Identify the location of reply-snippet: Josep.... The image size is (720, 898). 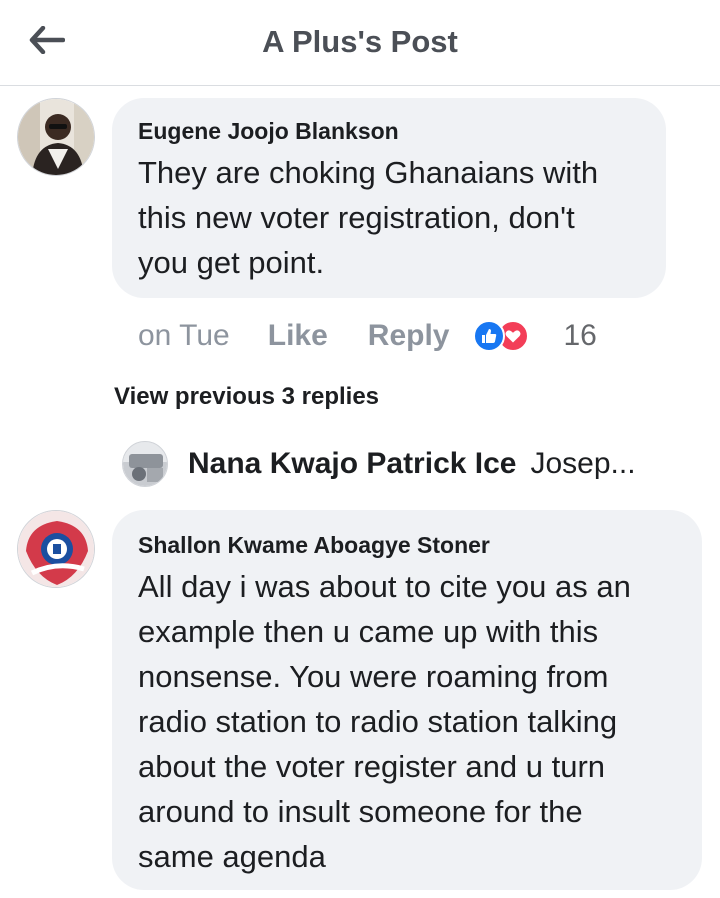
(583, 463).